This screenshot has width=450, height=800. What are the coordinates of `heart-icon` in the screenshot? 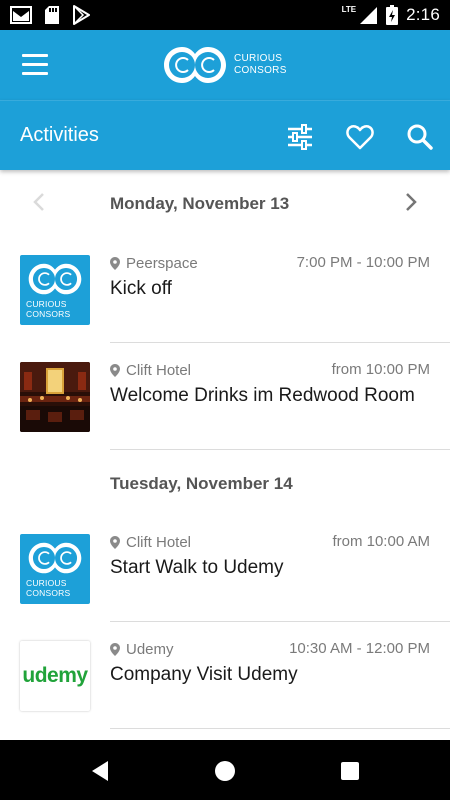 It's located at (360, 137).